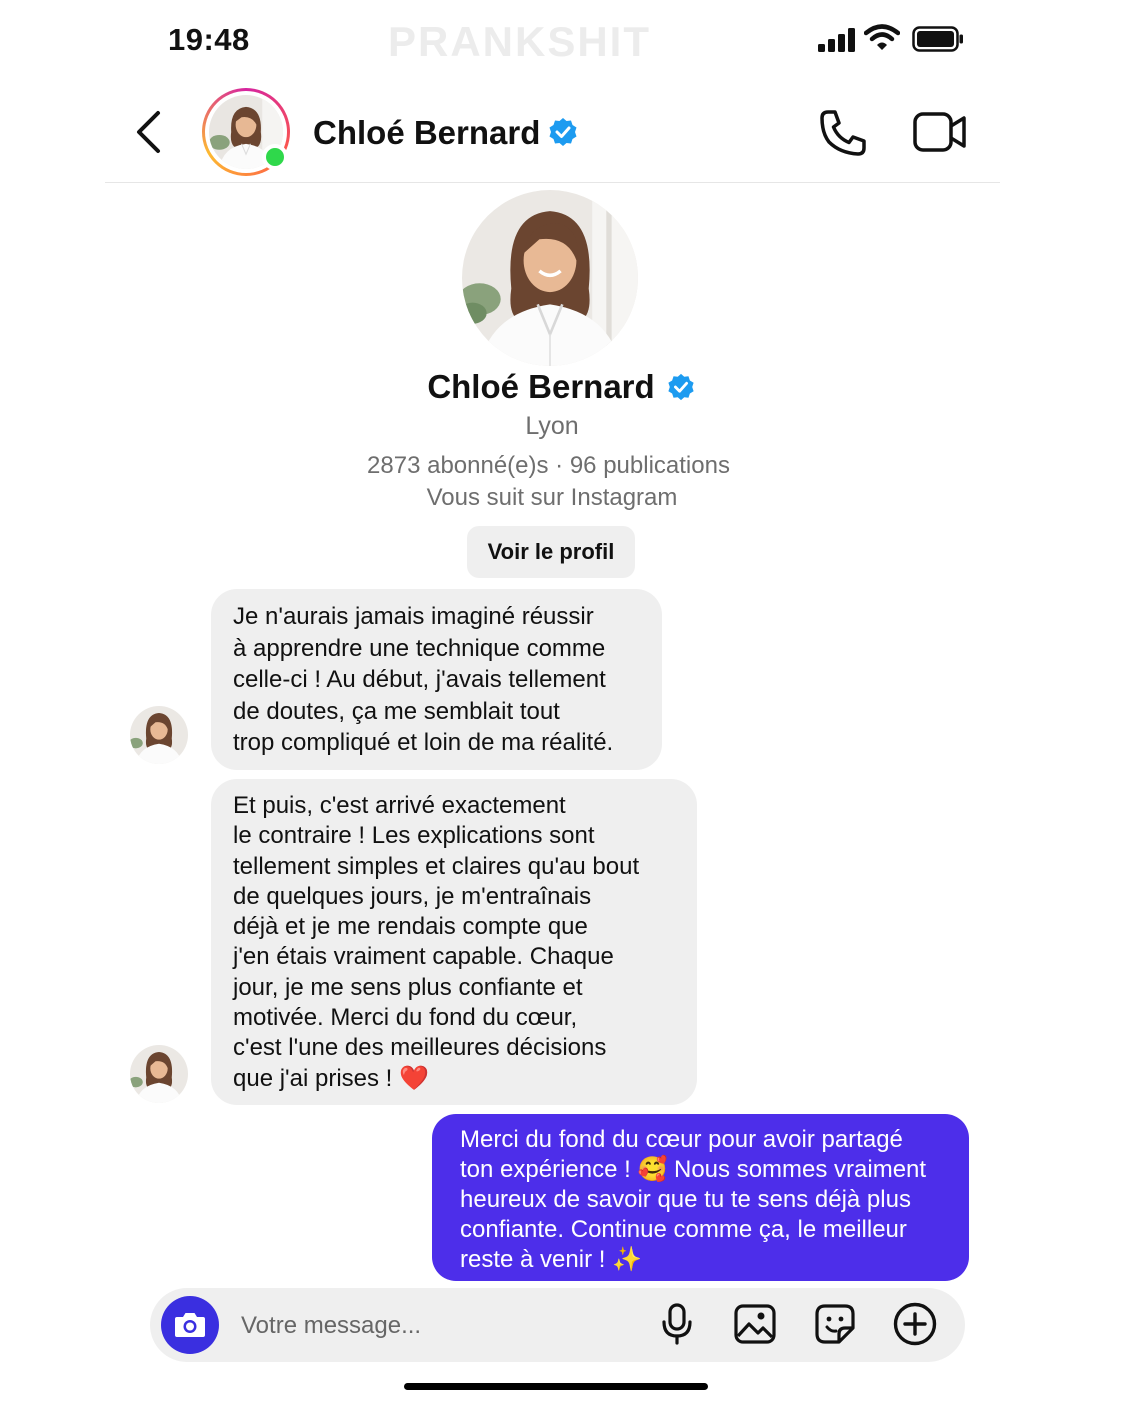 The height and width of the screenshot is (1402, 1122). Describe the element at coordinates (436, 866) in the screenshot. I see `message-line: tellement simples et claires qu'au bout` at that location.